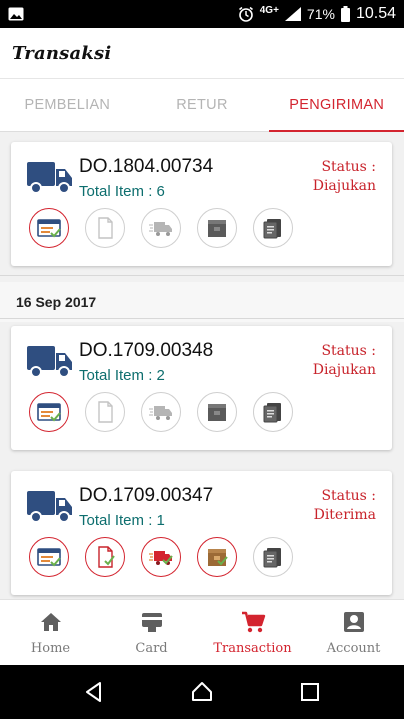 Image resolution: width=404 pixels, height=719 pixels. Describe the element at coordinates (56, 302) in the screenshot. I see `date-group-label: 16 Sep 2017` at that location.